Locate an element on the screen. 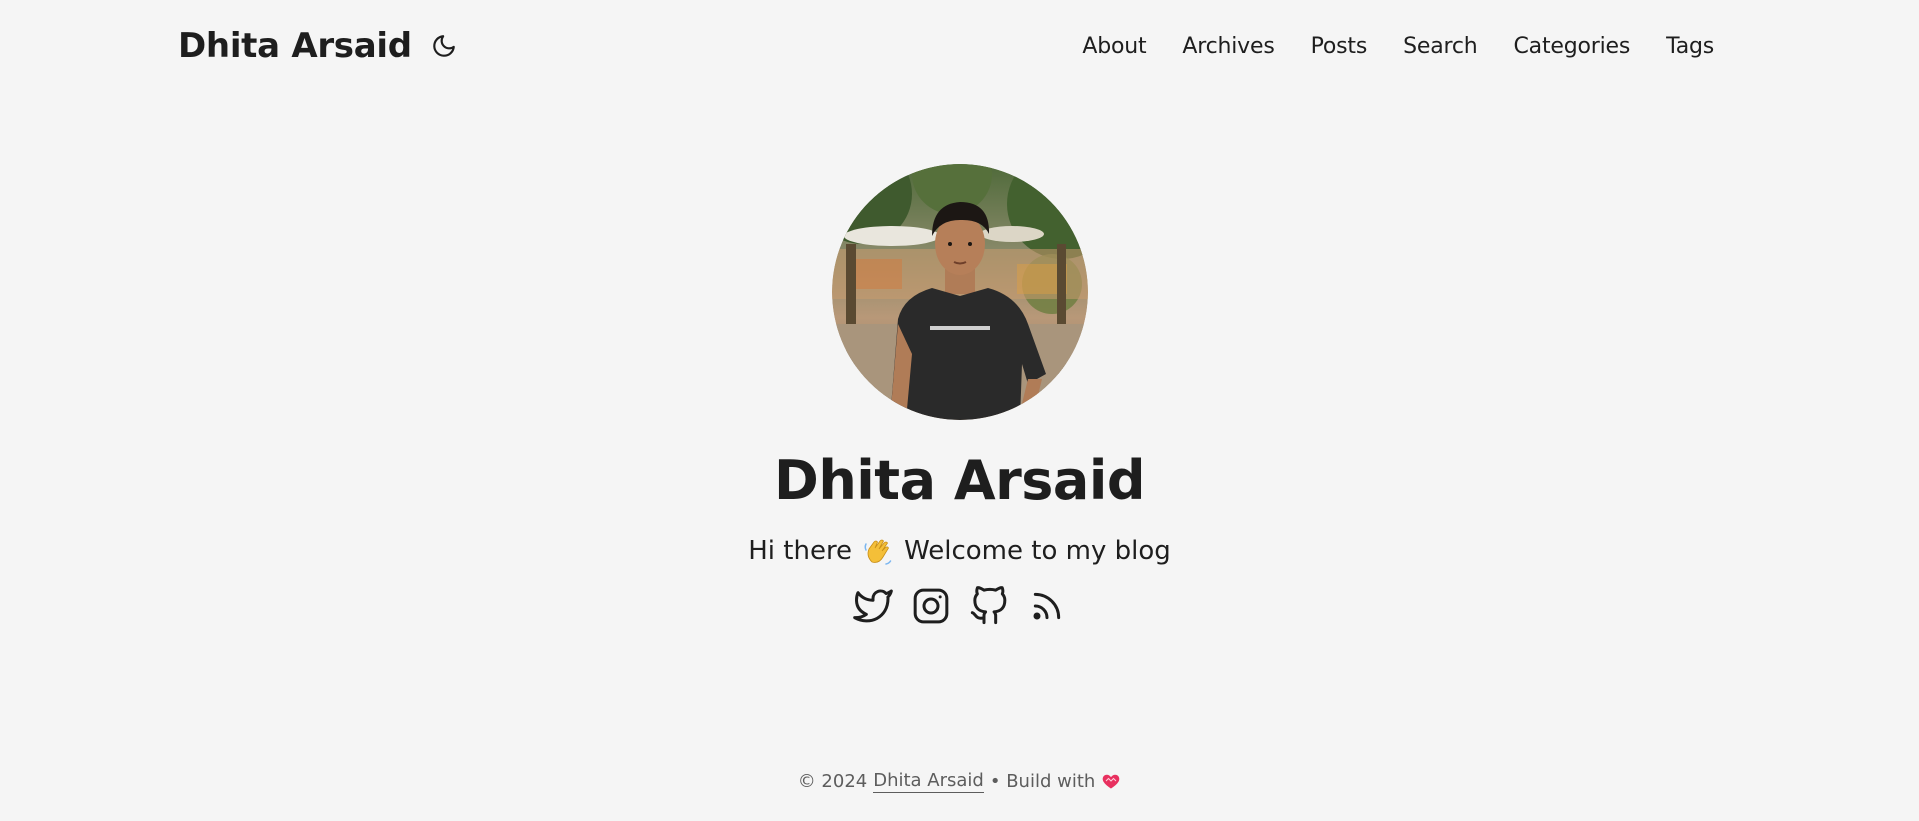 The image size is (1919, 821). build-with-text: • Build with is located at coordinates (1042, 781).